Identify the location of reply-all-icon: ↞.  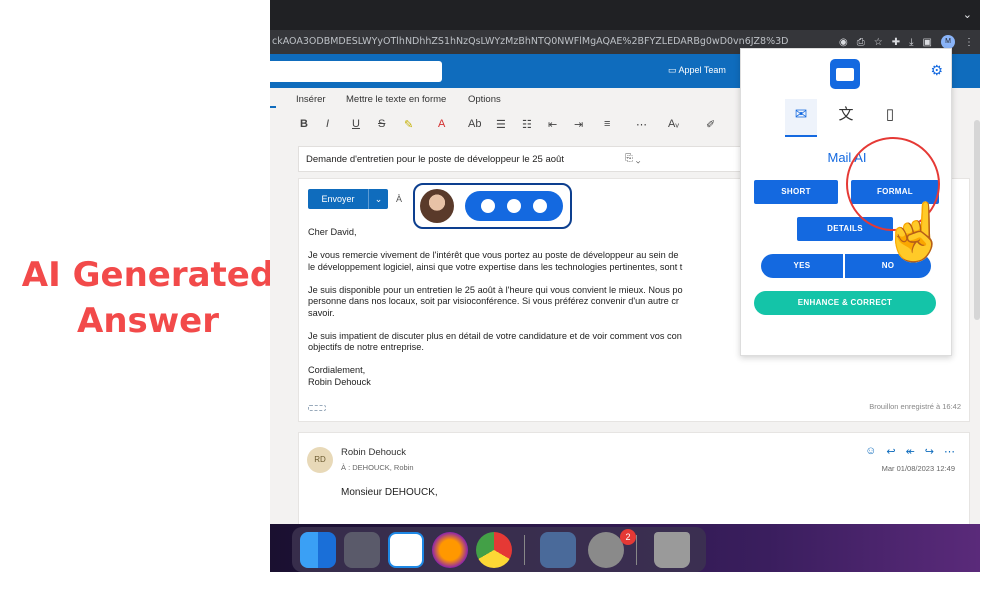
(910, 451).